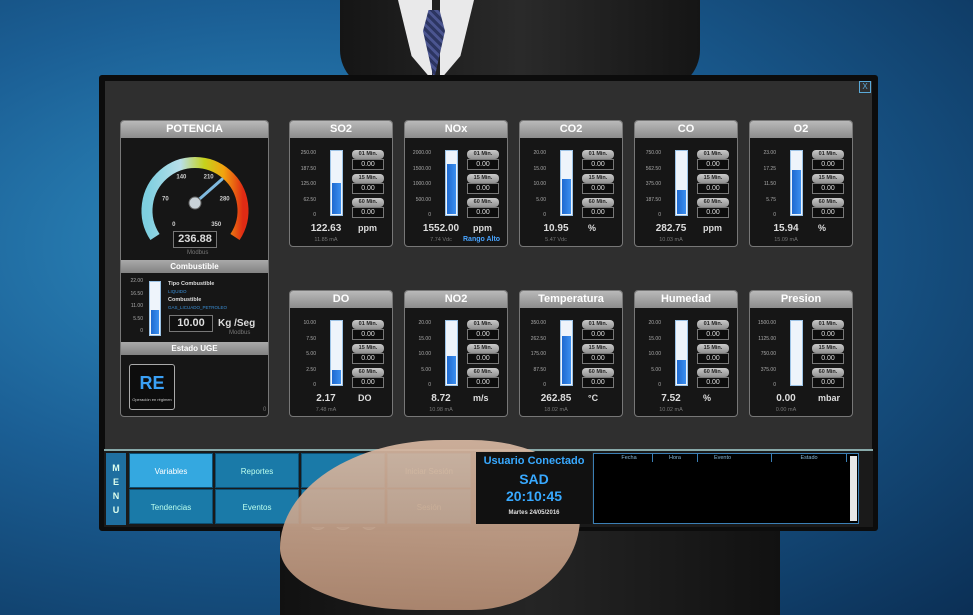 Image resolution: width=973 pixels, height=615 pixels. I want to click on sensor-scale-tick: 23.00, so click(769, 153).